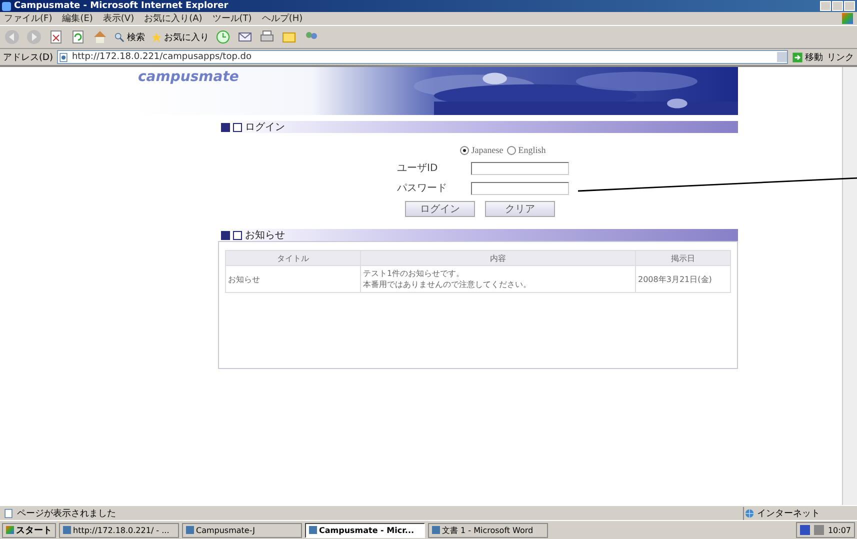 The width and height of the screenshot is (857, 539). I want to click on column-header: 内容, so click(498, 258).